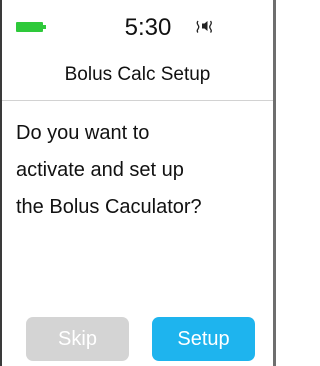  Describe the element at coordinates (77, 339) in the screenshot. I see `skip-button: Skip` at that location.